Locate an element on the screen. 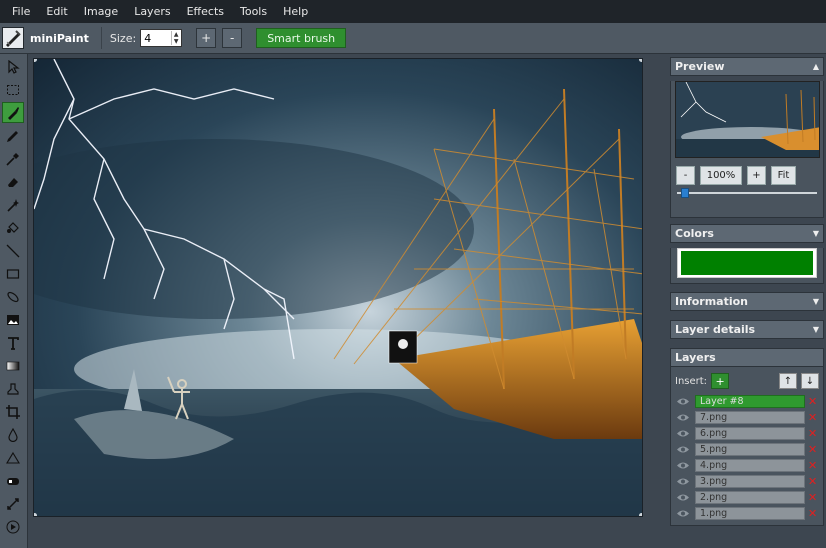 This screenshot has width=826, height=548. desaturate-icon is located at coordinates (13, 480).